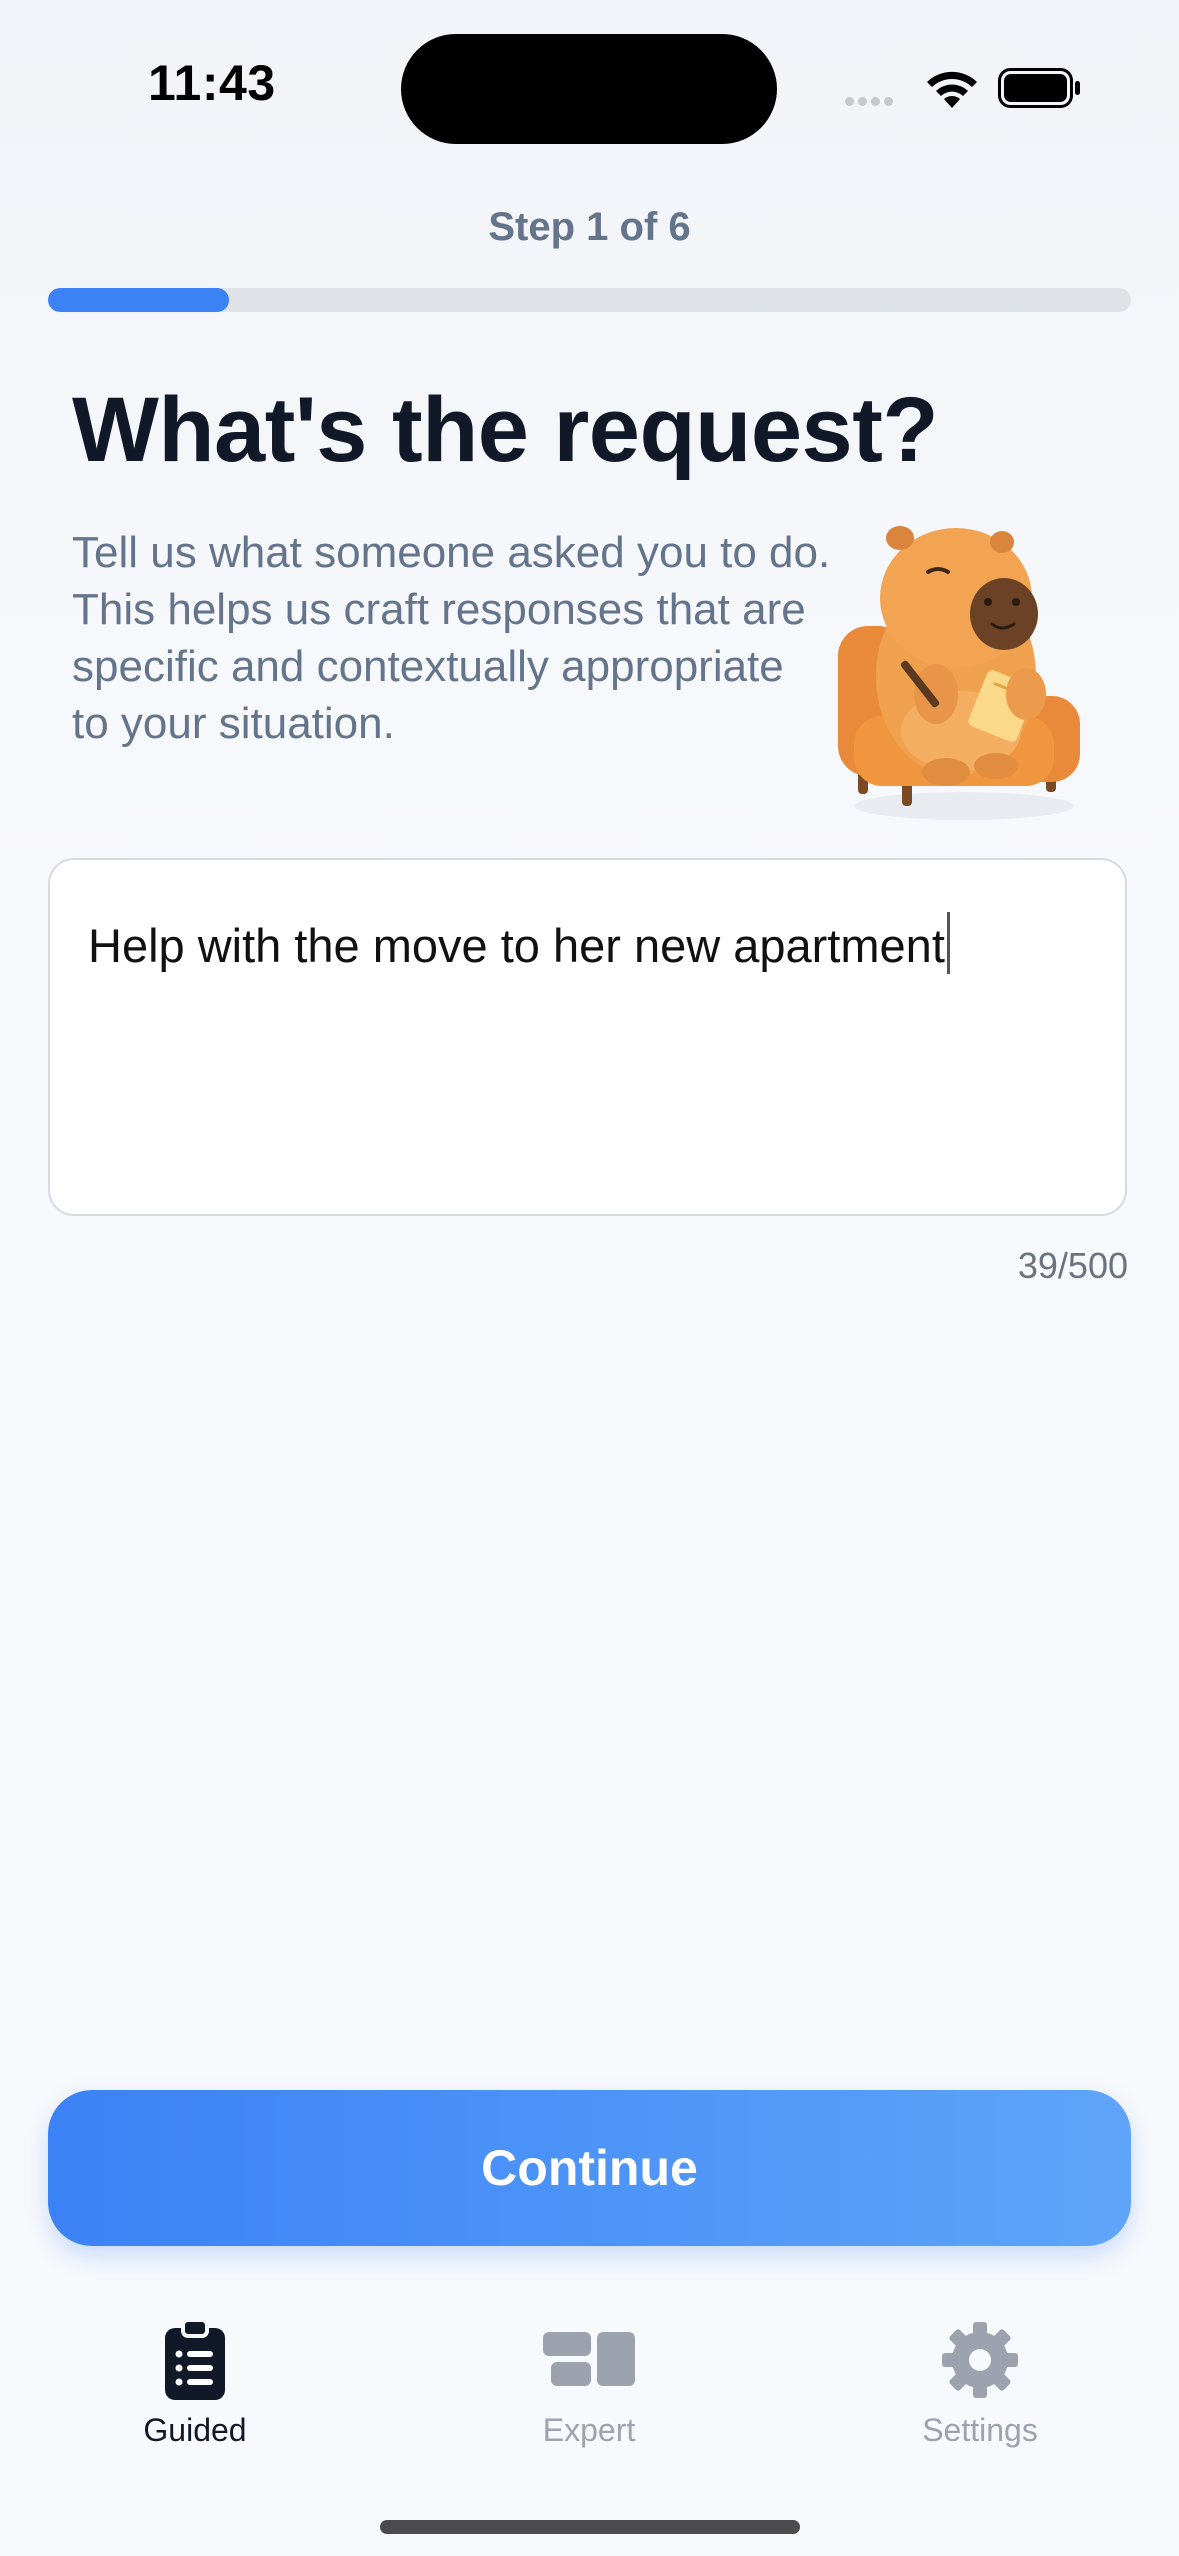 The width and height of the screenshot is (1179, 2556). I want to click on progress-bar, so click(589, 300).